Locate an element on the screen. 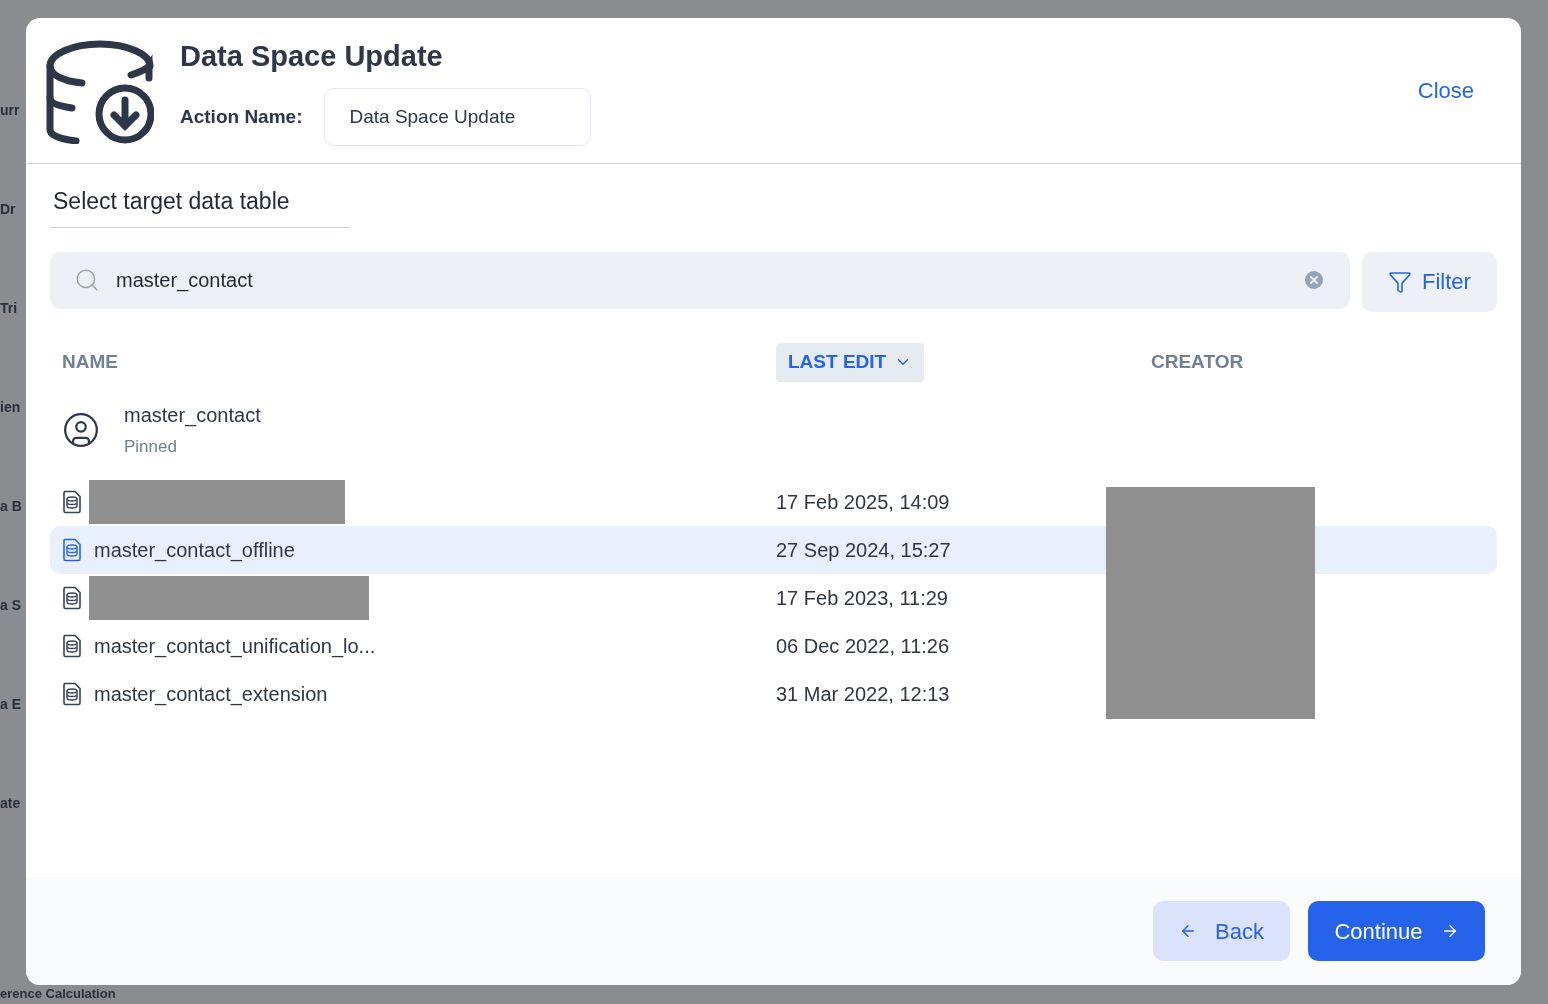  table-row: master_contact_unification_lo... 06 Dec 2022, 11:26 is located at coordinates (773, 645).